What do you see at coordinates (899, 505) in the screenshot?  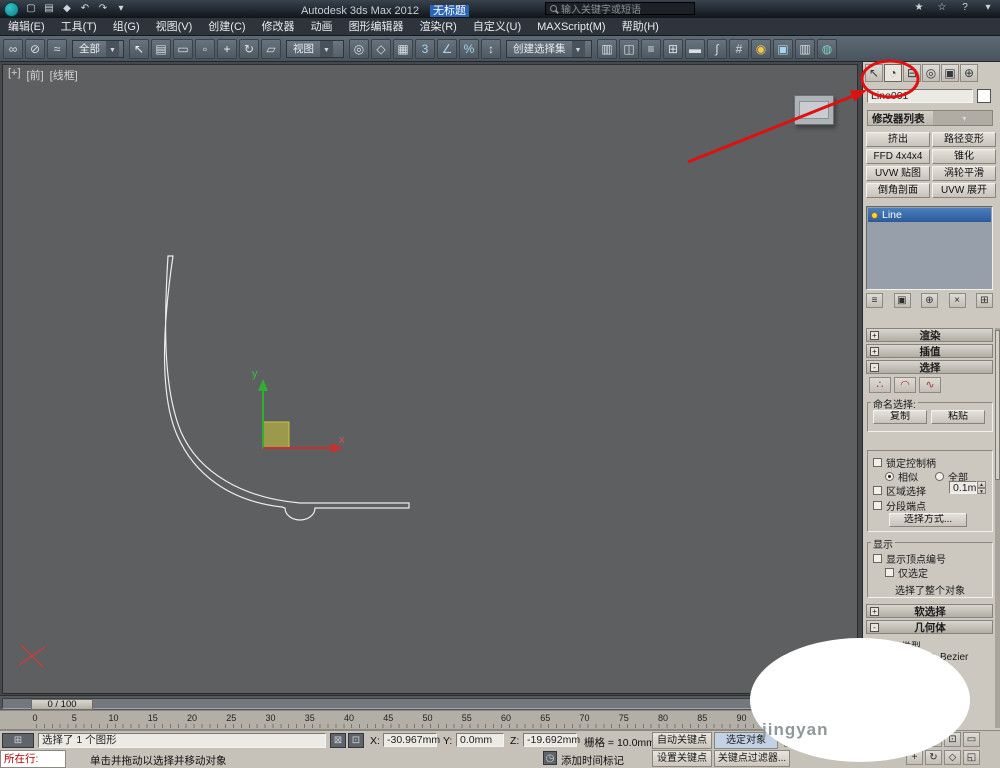 I see `segment-end-checkbox: 分段端点` at bounding box center [899, 505].